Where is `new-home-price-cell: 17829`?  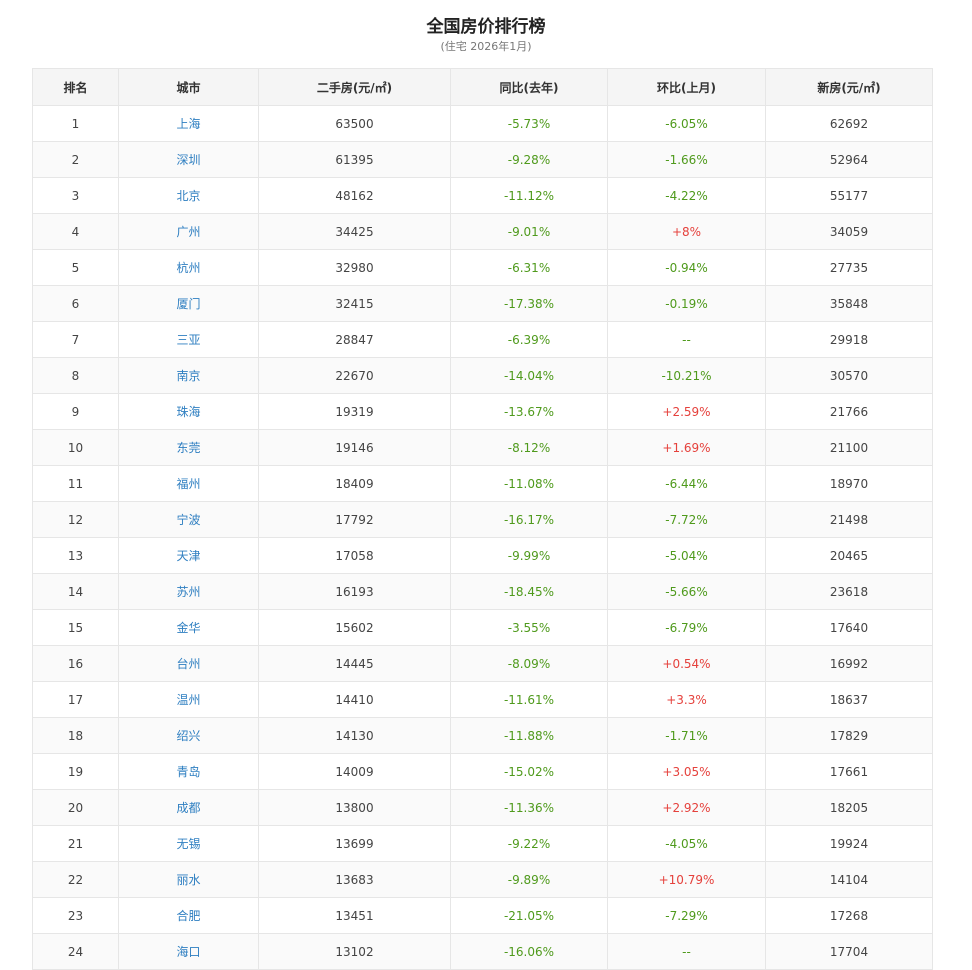
new-home-price-cell: 17829 is located at coordinates (849, 735).